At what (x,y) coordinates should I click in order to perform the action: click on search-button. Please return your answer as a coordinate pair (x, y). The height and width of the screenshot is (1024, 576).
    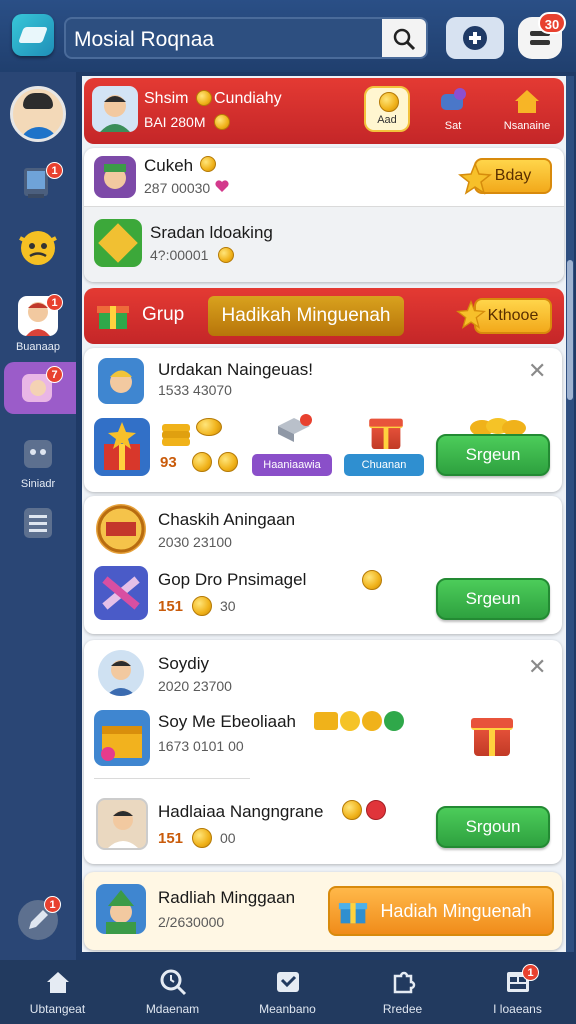
    Looking at the image, I should click on (404, 38).